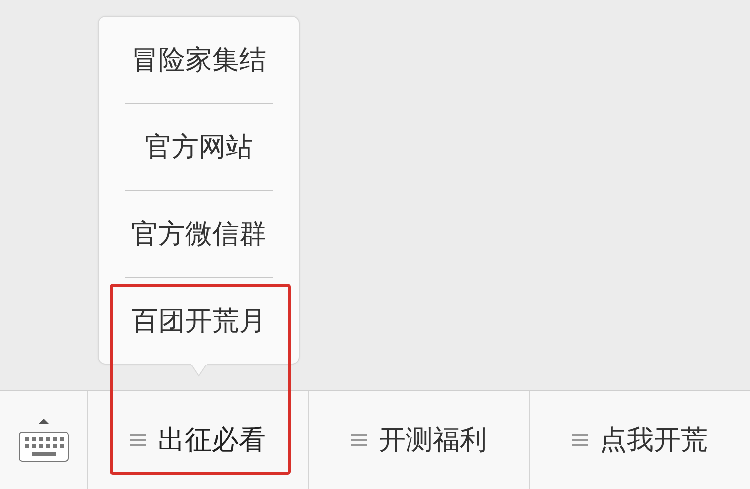 This screenshot has width=750, height=489. Describe the element at coordinates (198, 440) in the screenshot. I see `menu-button: 出征必看` at that location.